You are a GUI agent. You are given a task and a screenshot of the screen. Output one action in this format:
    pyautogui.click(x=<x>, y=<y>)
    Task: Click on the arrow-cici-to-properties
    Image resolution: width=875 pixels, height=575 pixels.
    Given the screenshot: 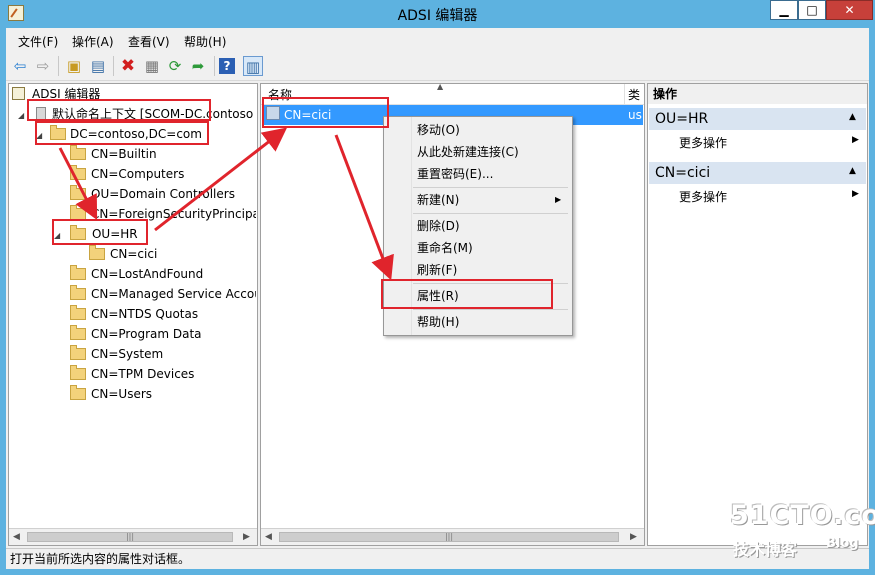 What is the action you would take?
    pyautogui.click(x=364, y=207)
    